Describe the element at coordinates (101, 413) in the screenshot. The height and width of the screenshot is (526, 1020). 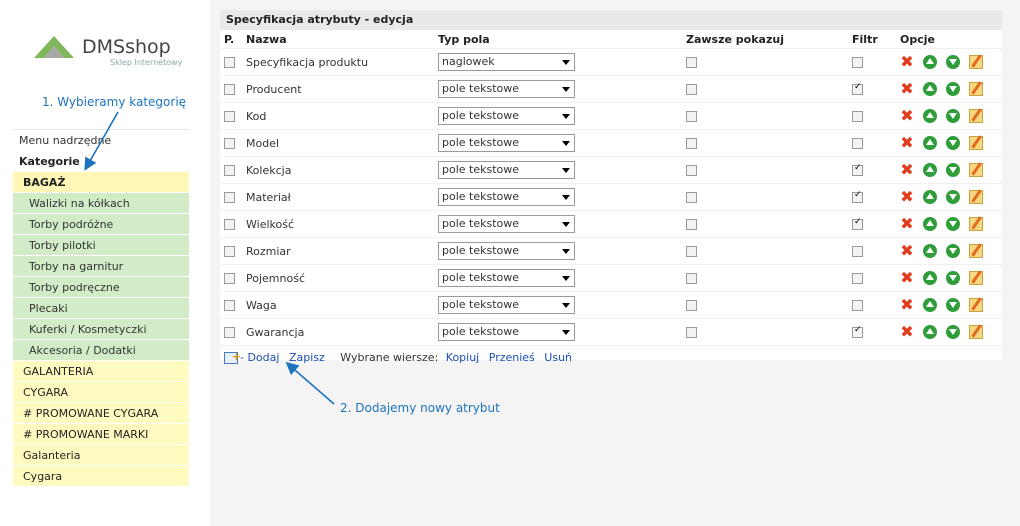
I see `menu-item: # PROMOWANE CYGARA` at that location.